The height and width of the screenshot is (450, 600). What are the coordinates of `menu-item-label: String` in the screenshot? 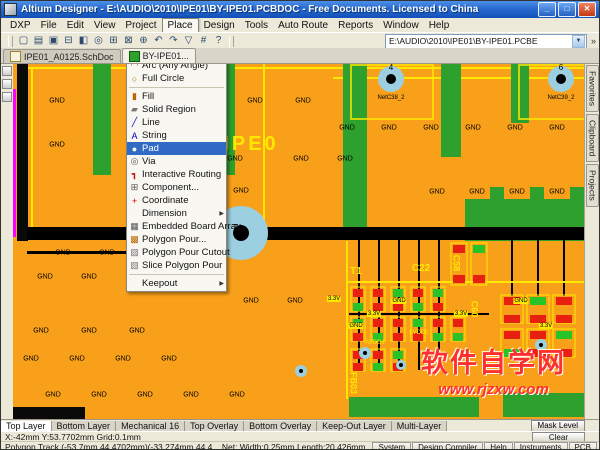 It's located at (154, 135).